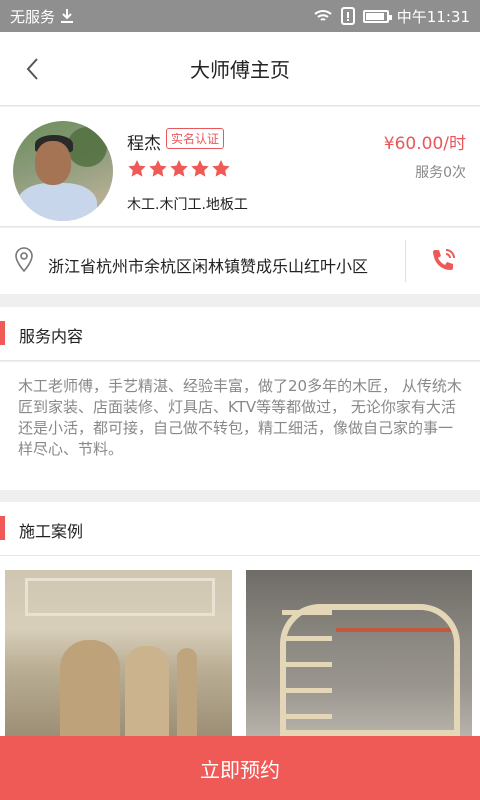  I want to click on status-bar: 无服务 中午11:31, so click(240, 16).